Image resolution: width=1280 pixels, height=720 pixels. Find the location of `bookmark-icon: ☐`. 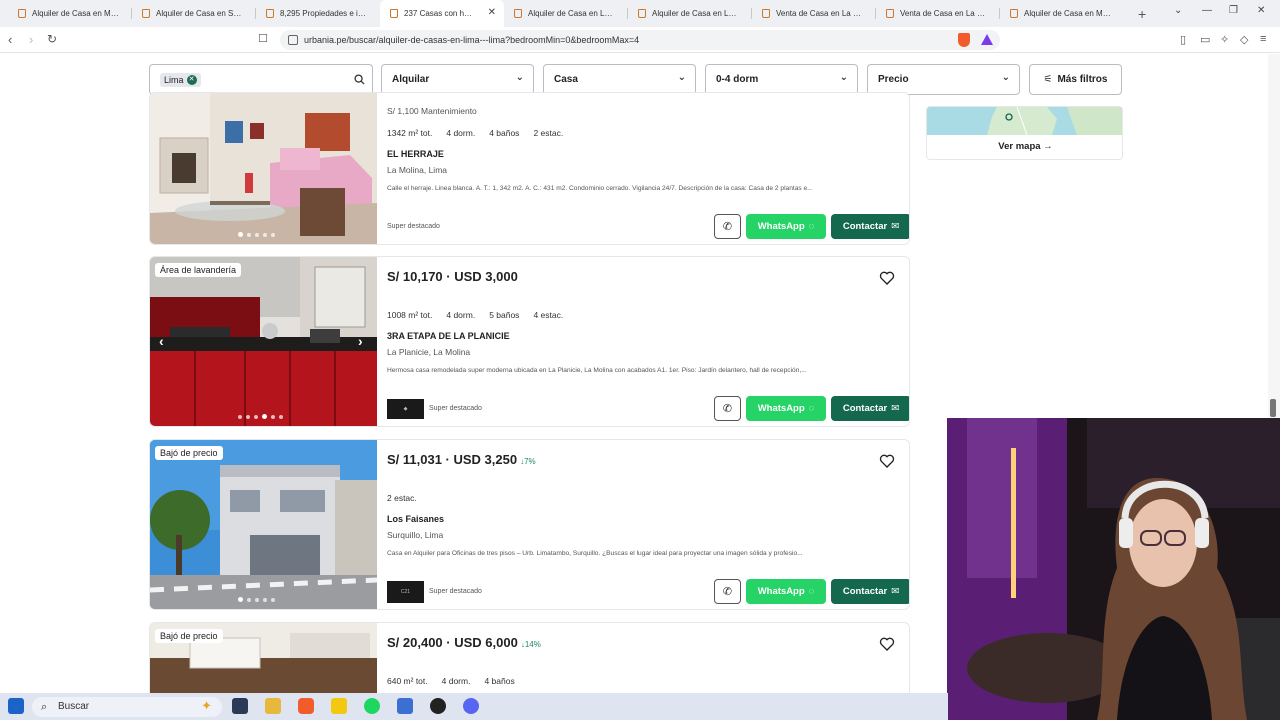

bookmark-icon: ☐ is located at coordinates (263, 38).